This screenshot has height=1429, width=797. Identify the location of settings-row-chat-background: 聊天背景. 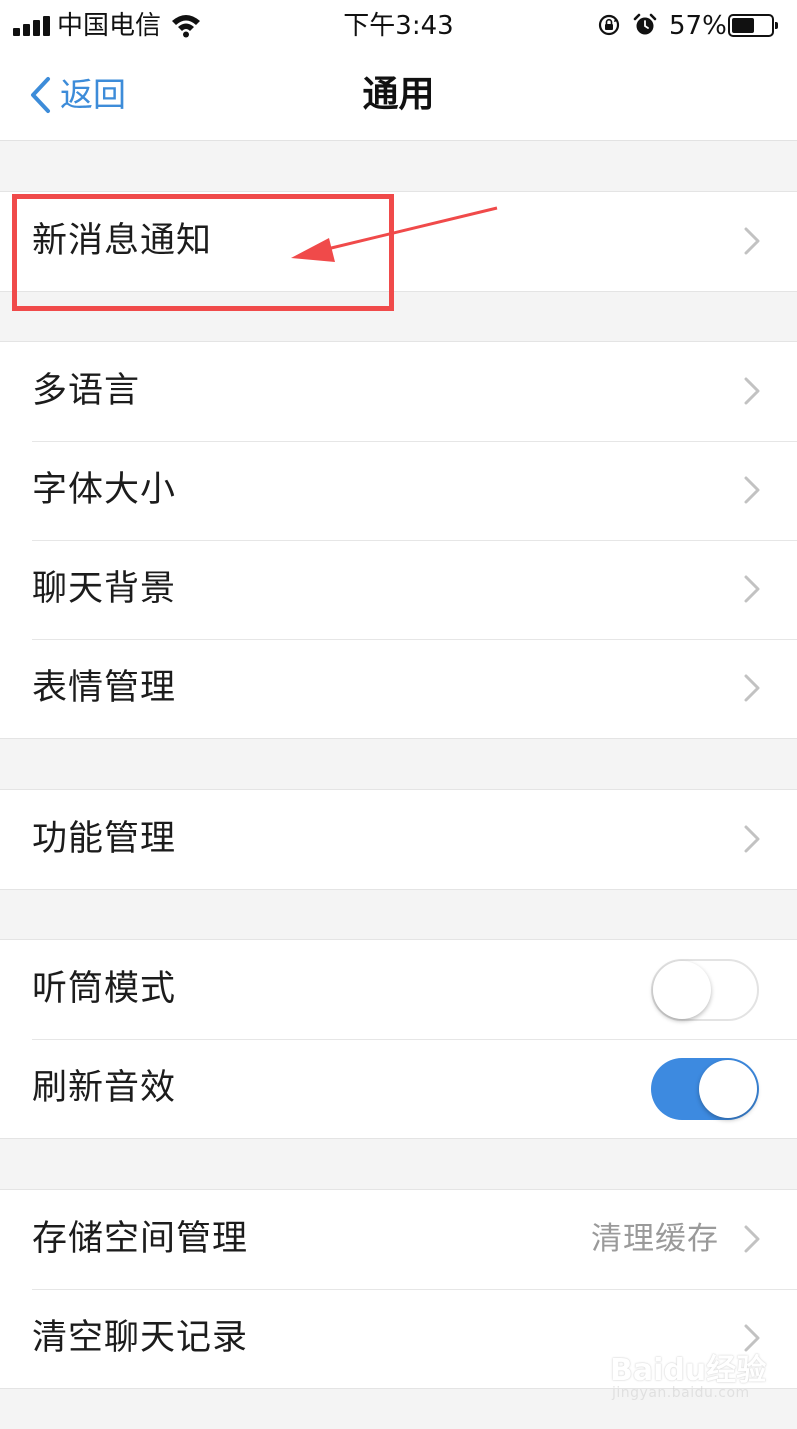
(398, 589).